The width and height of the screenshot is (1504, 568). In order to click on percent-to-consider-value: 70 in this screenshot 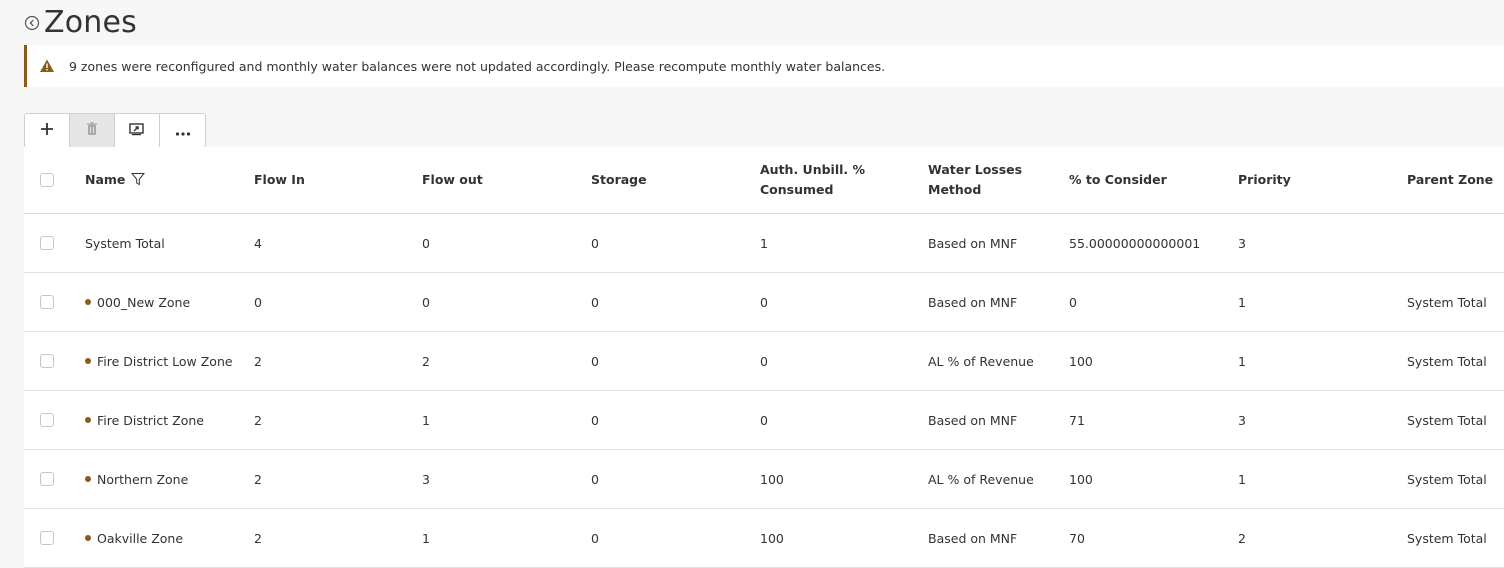, I will do `click(1077, 538)`.